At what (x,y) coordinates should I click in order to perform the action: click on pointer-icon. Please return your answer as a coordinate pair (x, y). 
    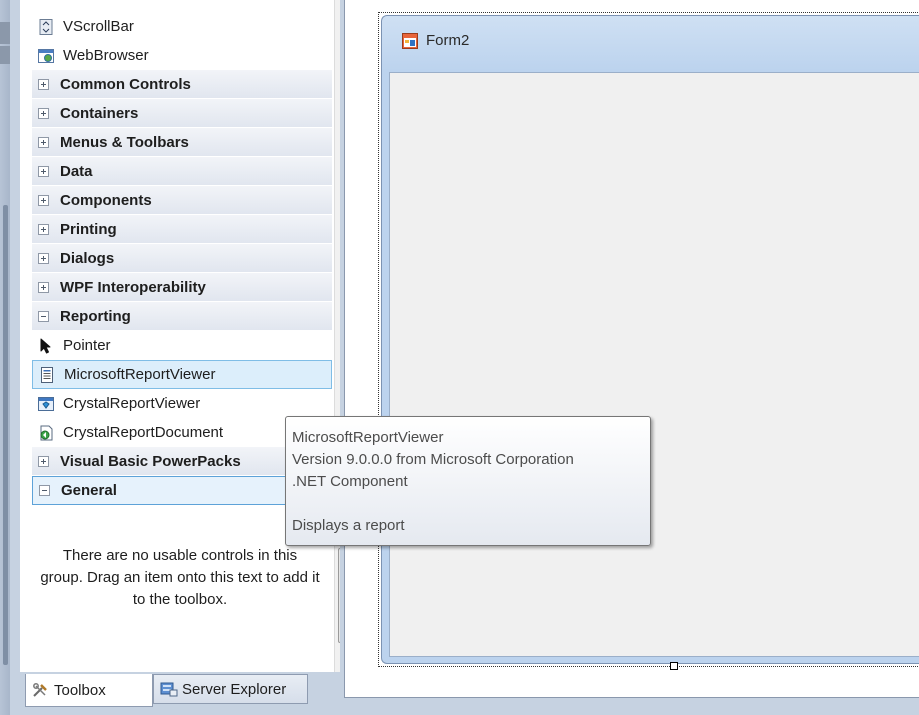
    Looking at the image, I should click on (46, 346).